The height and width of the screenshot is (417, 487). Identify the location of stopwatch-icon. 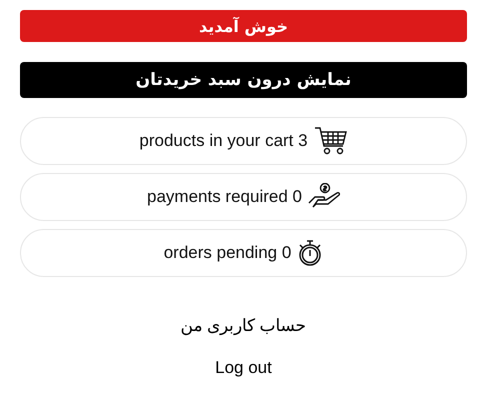
(310, 253).